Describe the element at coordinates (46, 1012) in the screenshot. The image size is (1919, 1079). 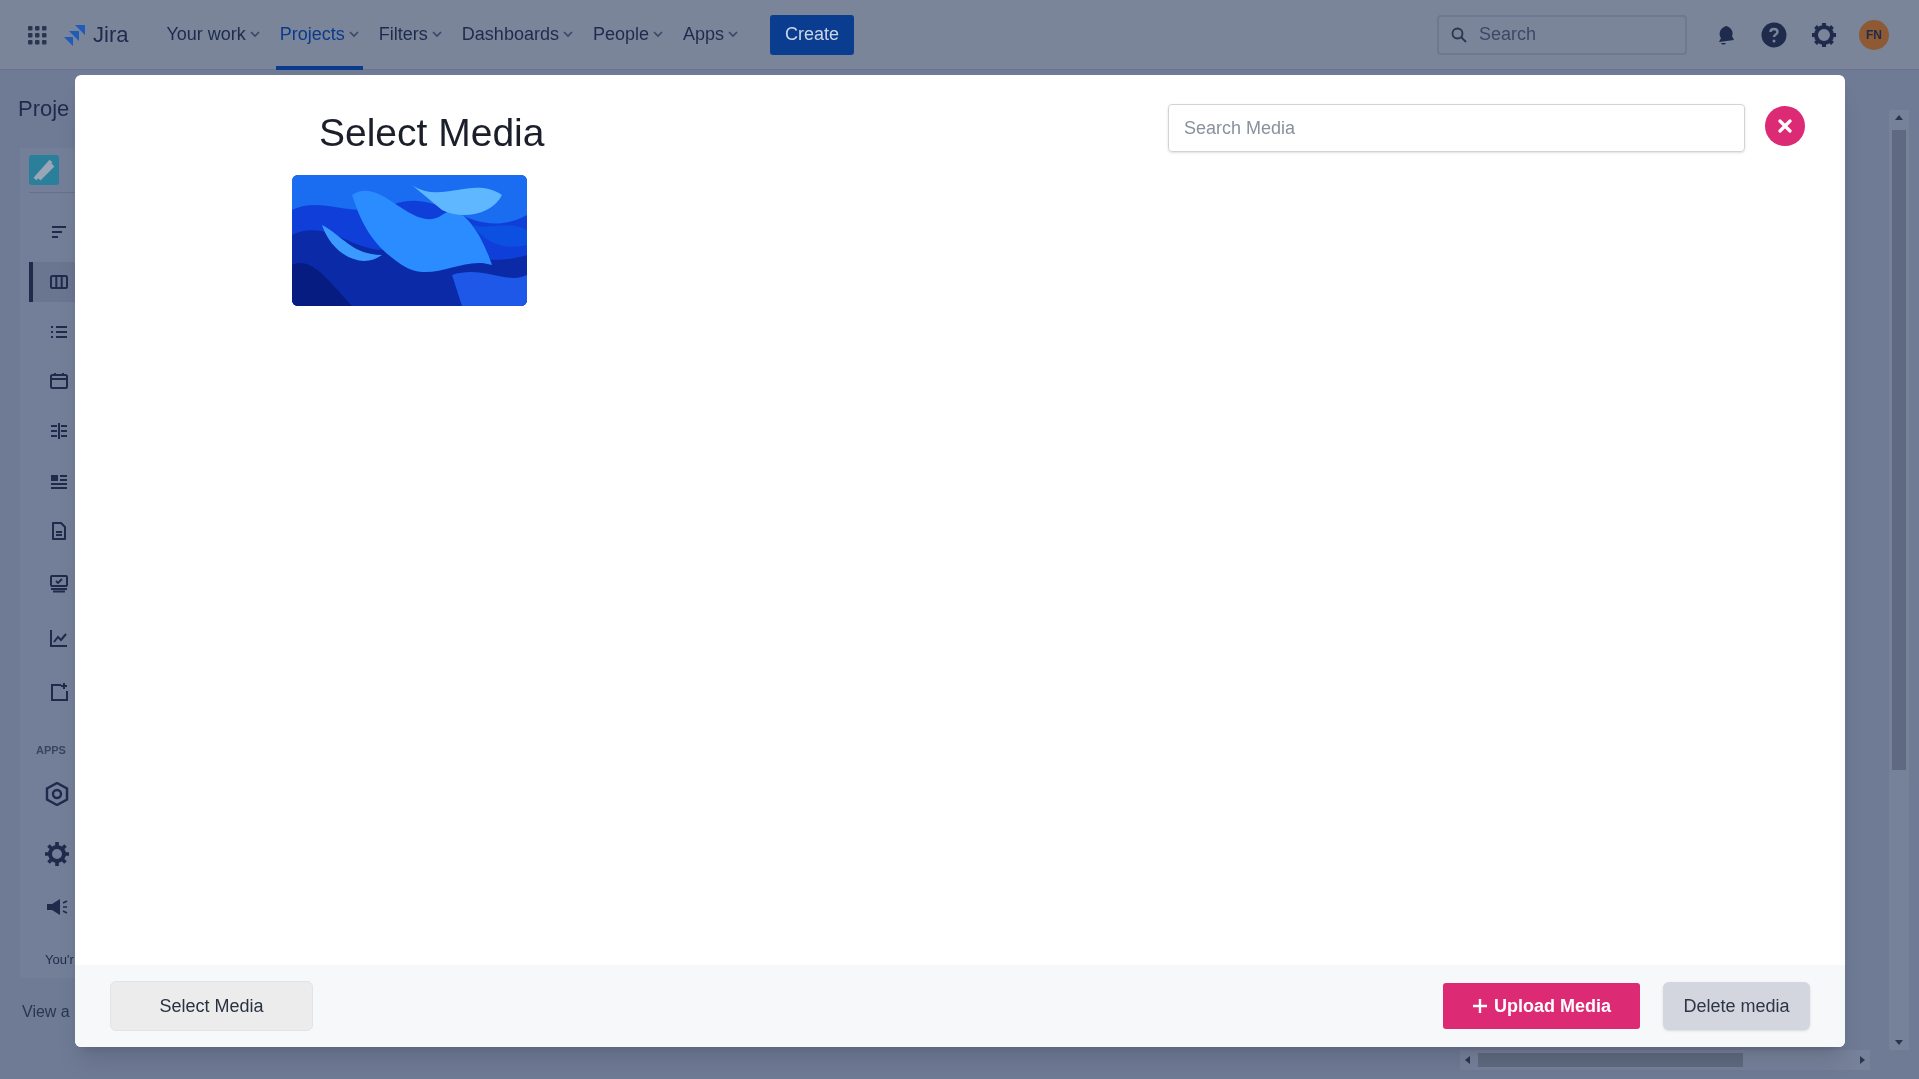
I see `view-link: View a` at that location.